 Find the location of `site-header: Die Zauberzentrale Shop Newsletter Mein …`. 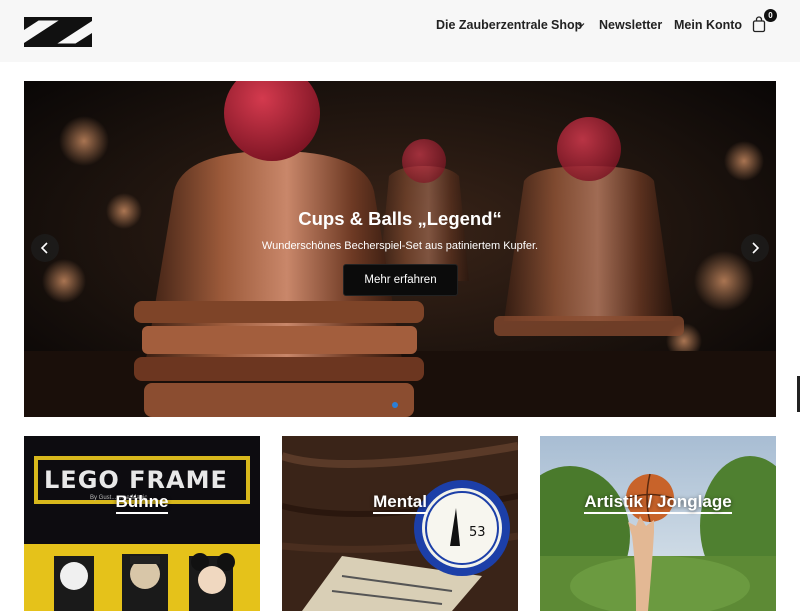

site-header: Die Zauberzentrale Shop Newsletter Mein … is located at coordinates (400, 31).